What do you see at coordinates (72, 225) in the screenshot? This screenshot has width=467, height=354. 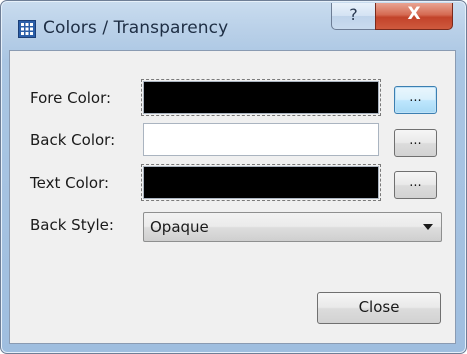 I see `back-style-label: Back Style:` at bounding box center [72, 225].